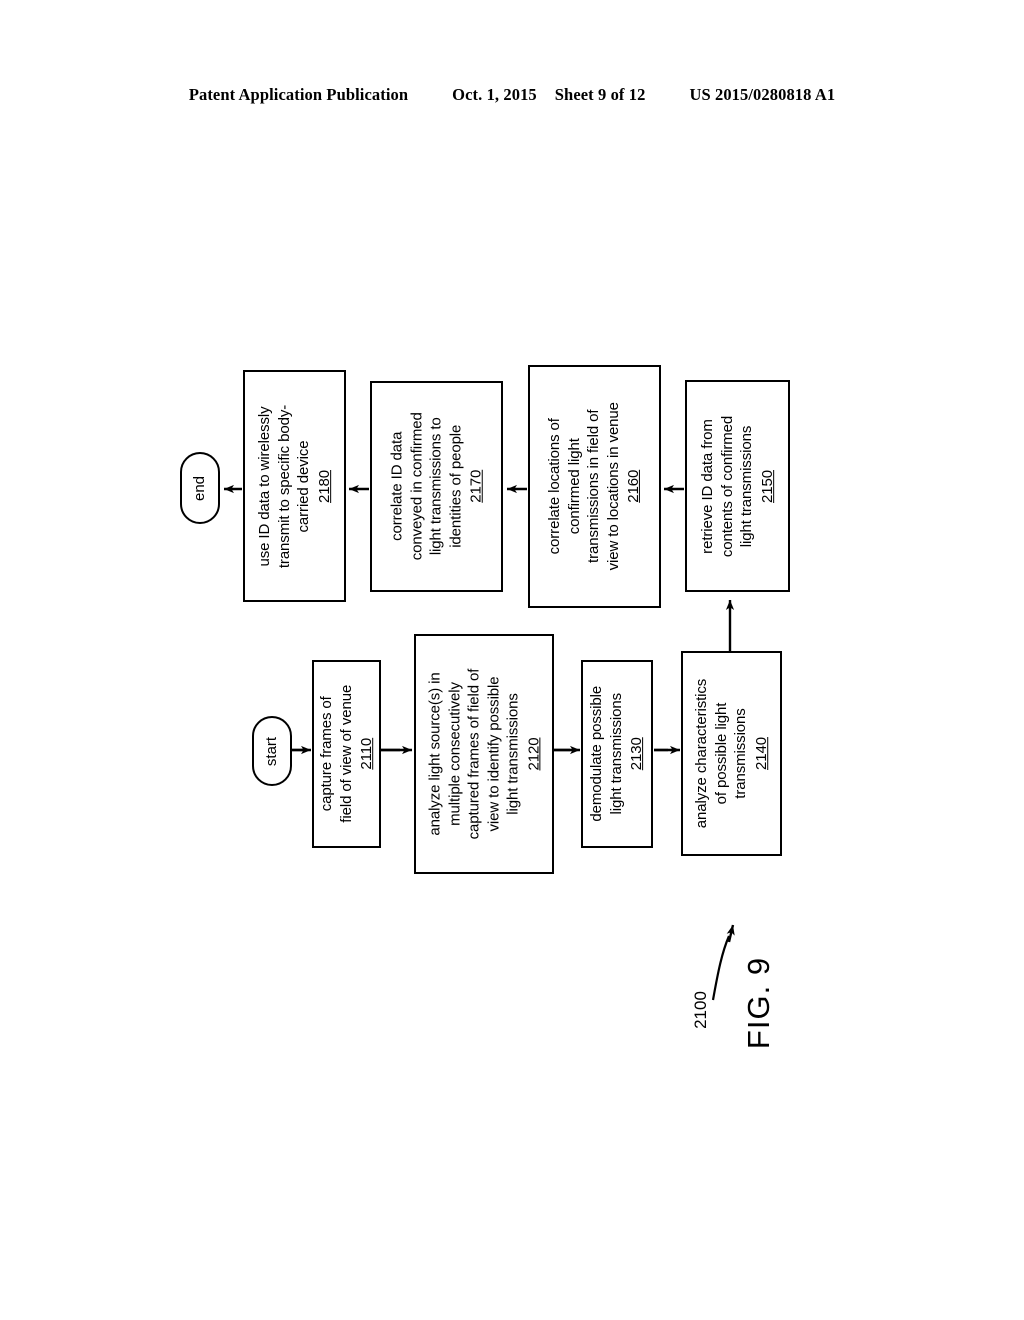  What do you see at coordinates (366, 754) in the screenshot?
I see `process-box-2110-number: 2110` at bounding box center [366, 754].